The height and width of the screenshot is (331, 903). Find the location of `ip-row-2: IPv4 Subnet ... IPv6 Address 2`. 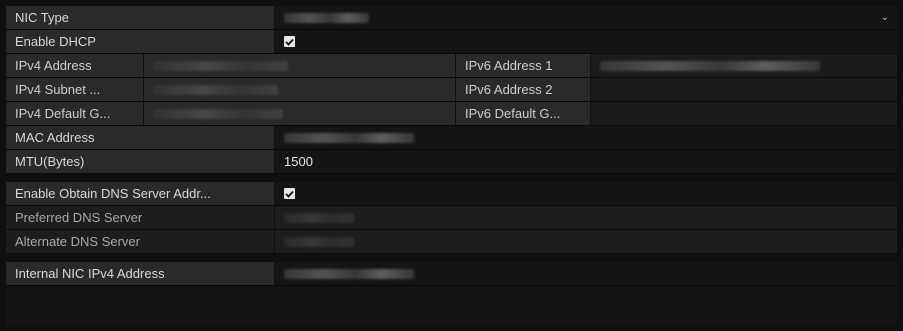

ip-row-2: IPv4 Subnet ... IPv6 Address 2 is located at coordinates (451, 90).